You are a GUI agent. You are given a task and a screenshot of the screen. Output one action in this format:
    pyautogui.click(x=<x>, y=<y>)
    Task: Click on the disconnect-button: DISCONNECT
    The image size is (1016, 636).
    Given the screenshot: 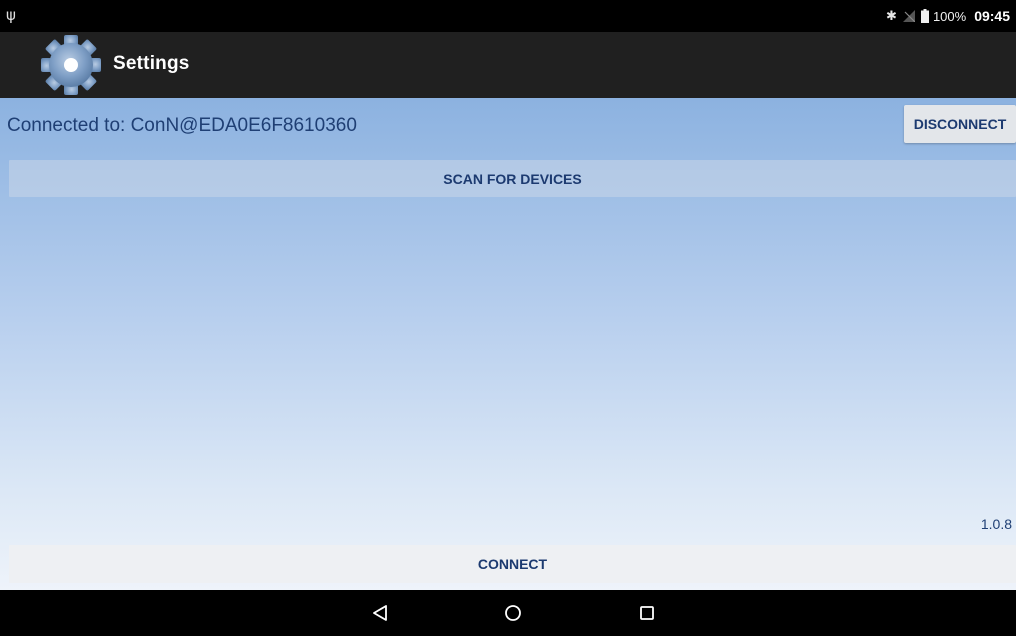 What is the action you would take?
    pyautogui.click(x=960, y=124)
    